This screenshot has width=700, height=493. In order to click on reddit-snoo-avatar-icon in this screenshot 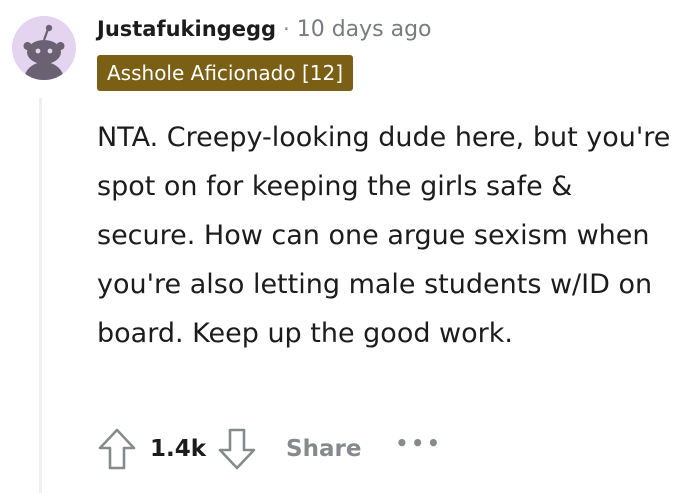, I will do `click(44, 48)`.